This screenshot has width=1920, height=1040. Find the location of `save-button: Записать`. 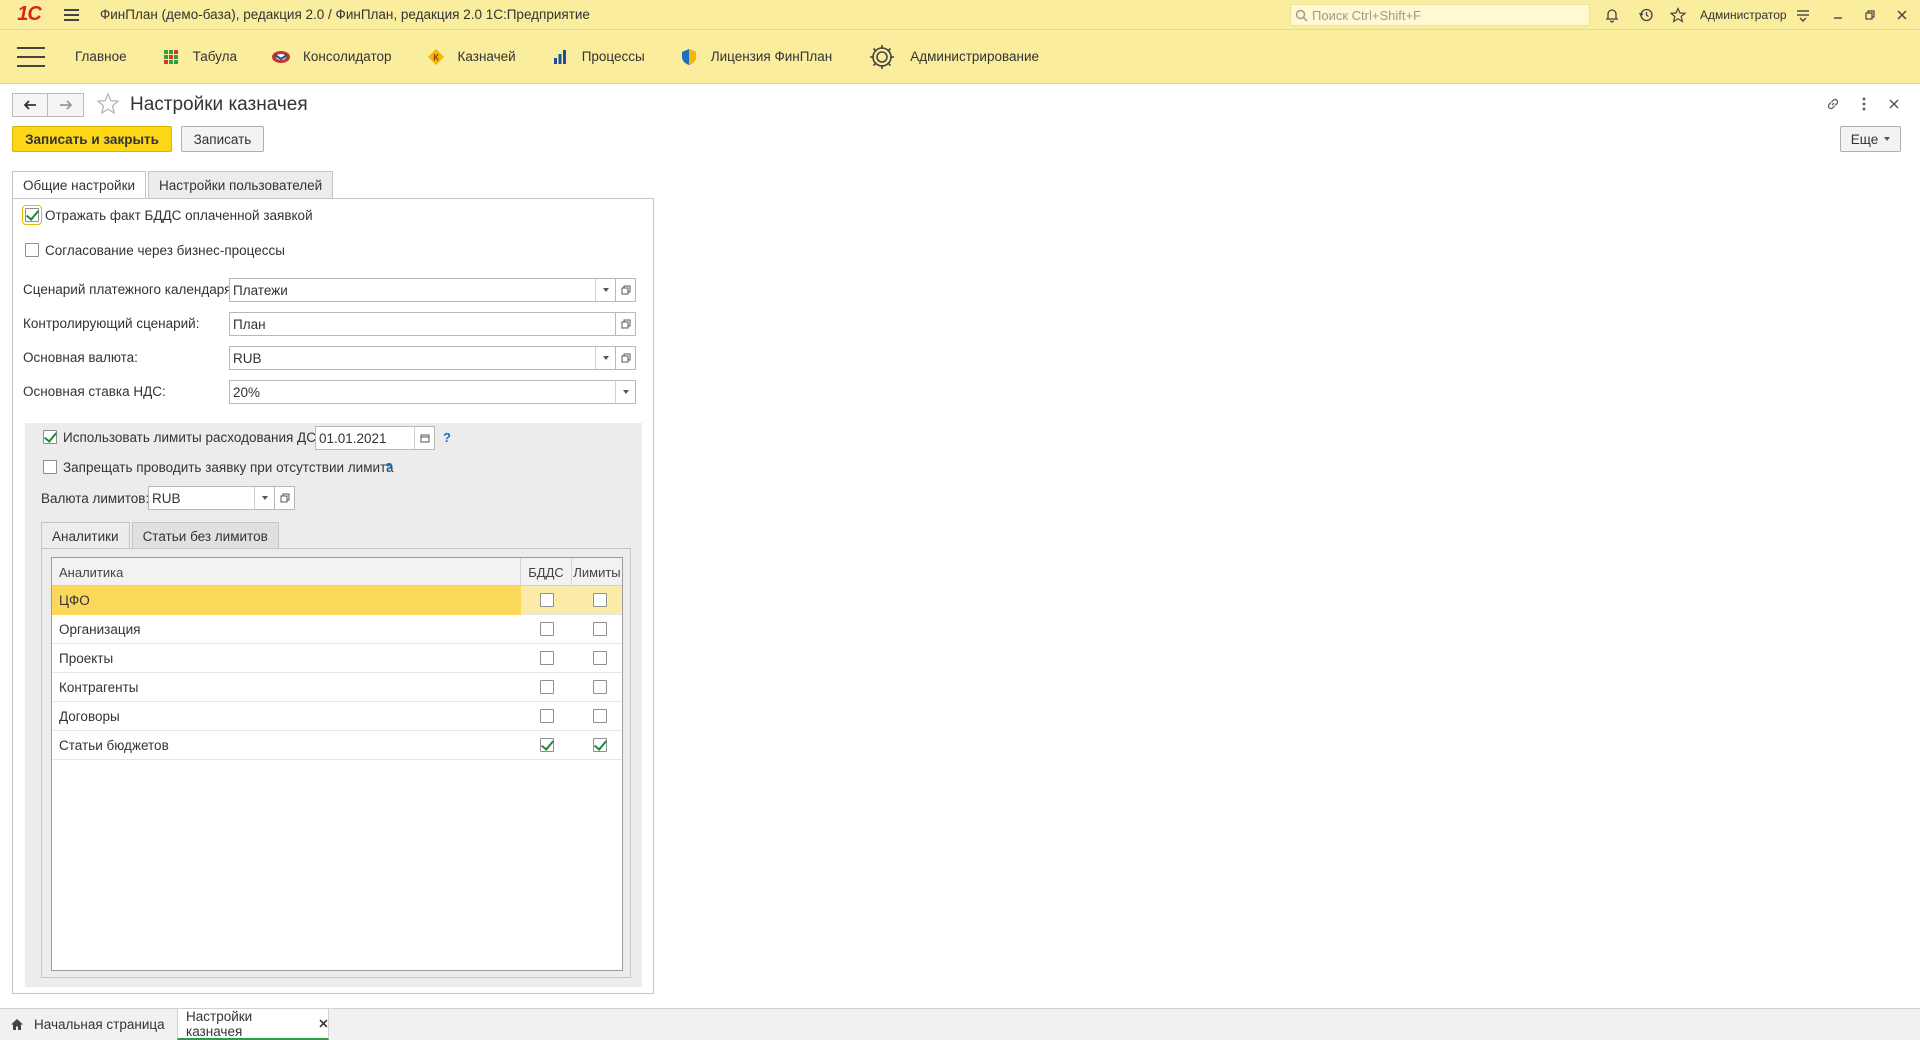

save-button: Записать is located at coordinates (222, 139).